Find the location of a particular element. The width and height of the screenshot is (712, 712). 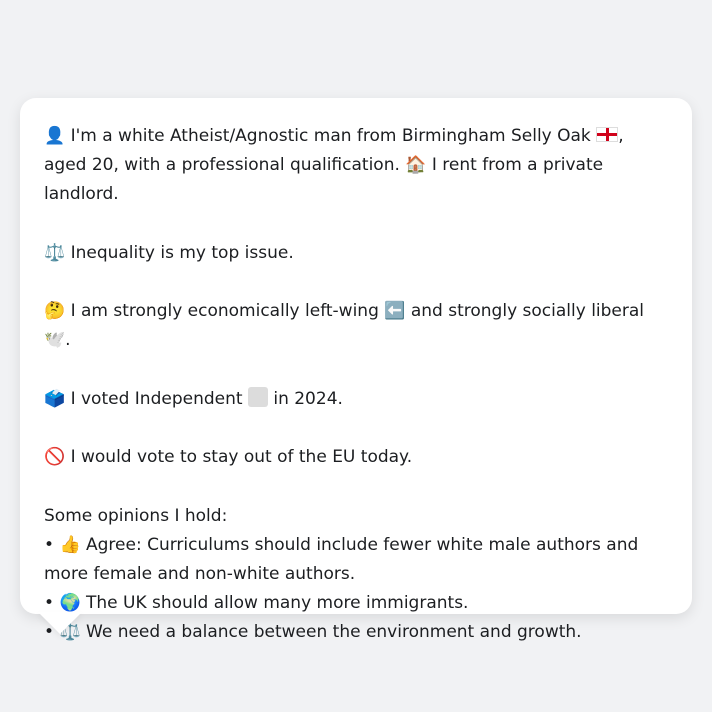

opinions-heading: Some opinions I hold: is located at coordinates (136, 515).